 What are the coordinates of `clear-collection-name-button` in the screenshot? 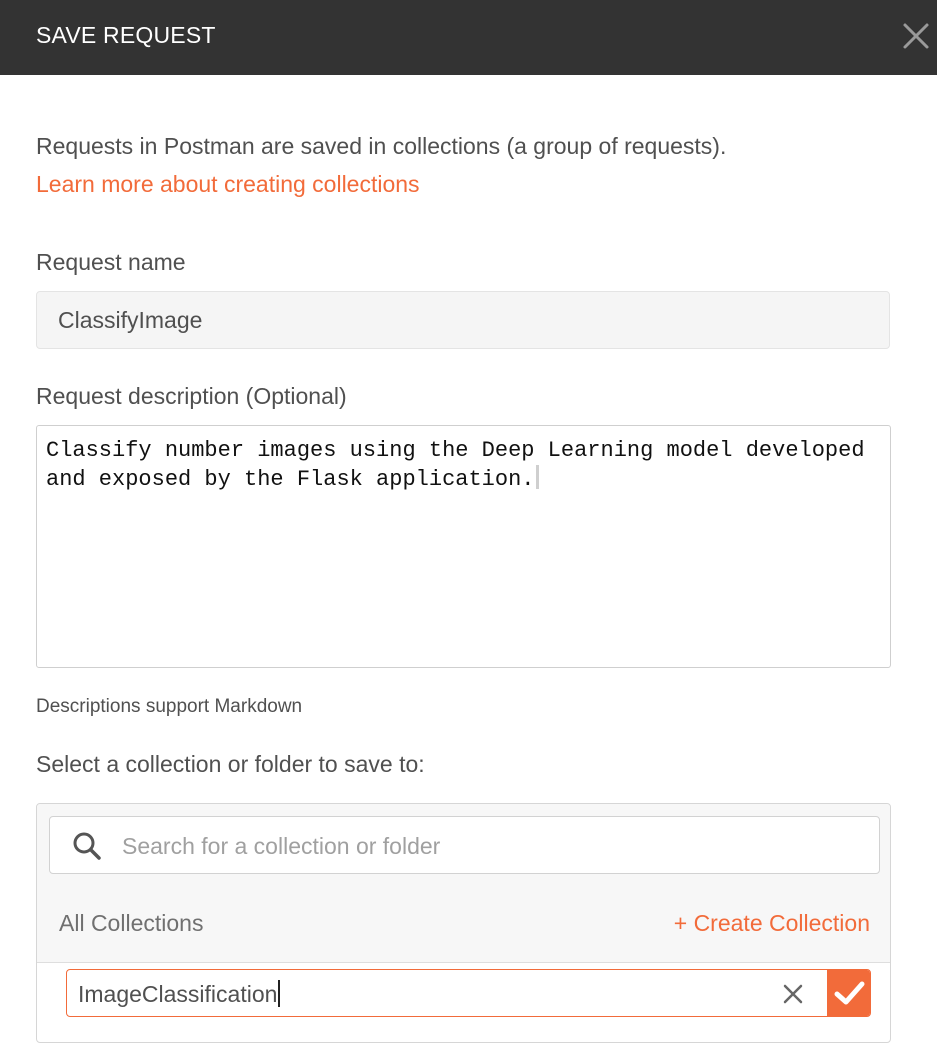 It's located at (793, 994).